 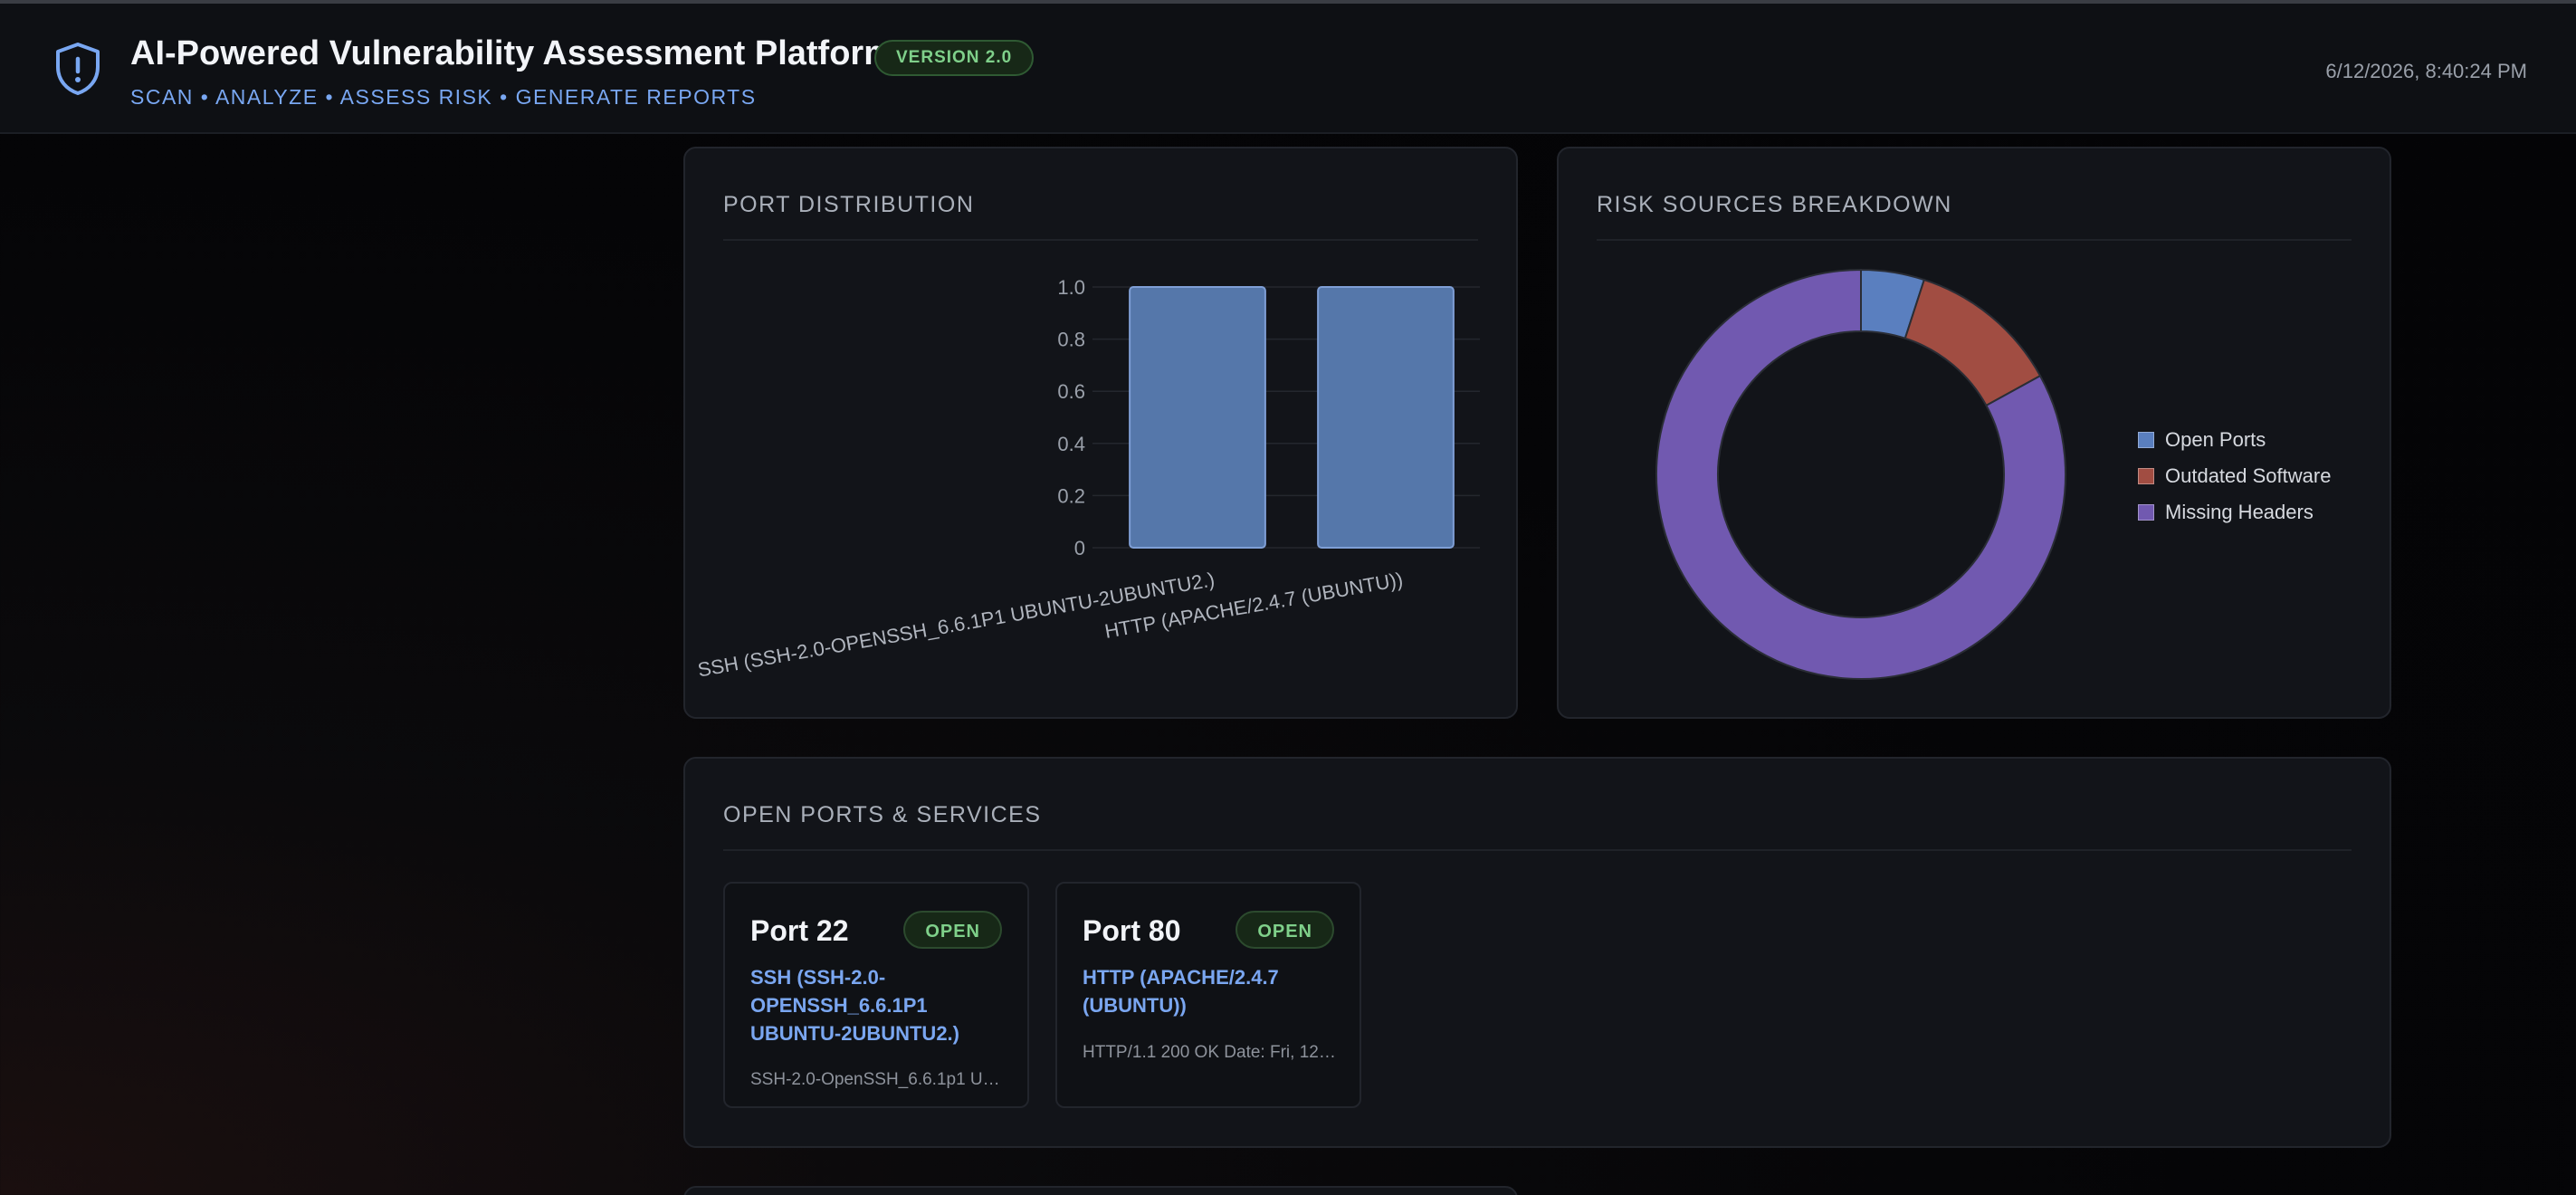 What do you see at coordinates (954, 58) in the screenshot?
I see `version-badge: VERSION 2.0` at bounding box center [954, 58].